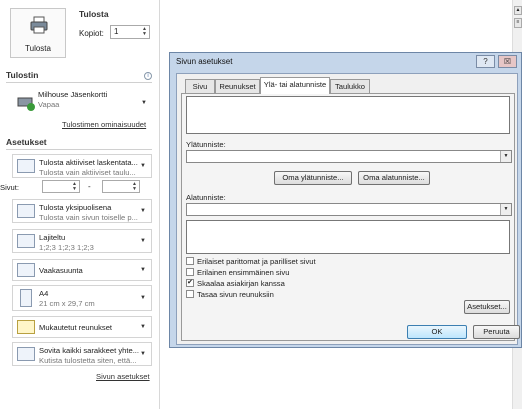  I want to click on collate-icon, so click(26, 241).